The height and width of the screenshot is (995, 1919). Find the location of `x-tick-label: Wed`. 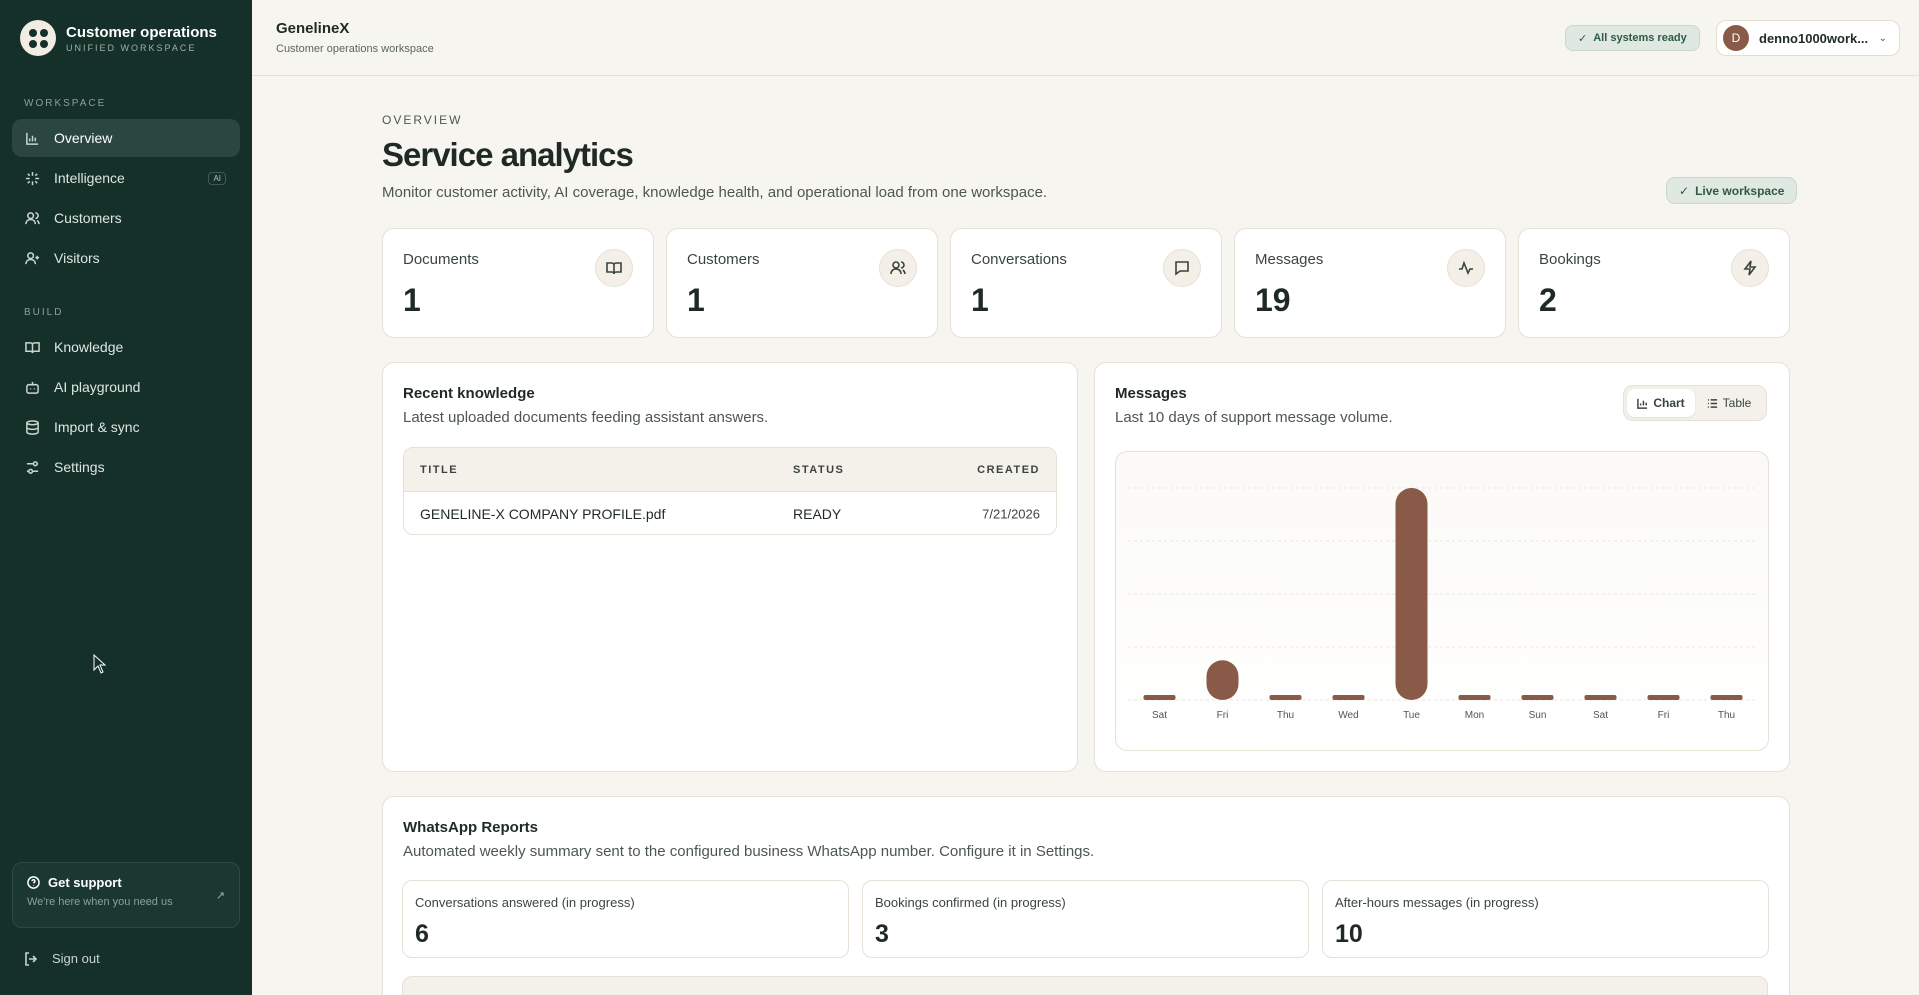

x-tick-label: Wed is located at coordinates (1348, 715).